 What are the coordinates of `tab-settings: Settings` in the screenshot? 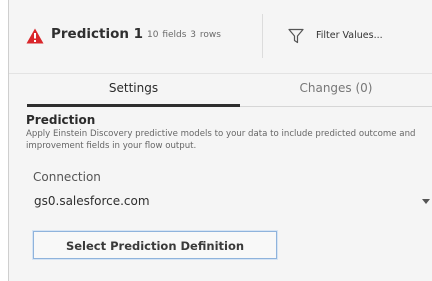 It's located at (133, 90).